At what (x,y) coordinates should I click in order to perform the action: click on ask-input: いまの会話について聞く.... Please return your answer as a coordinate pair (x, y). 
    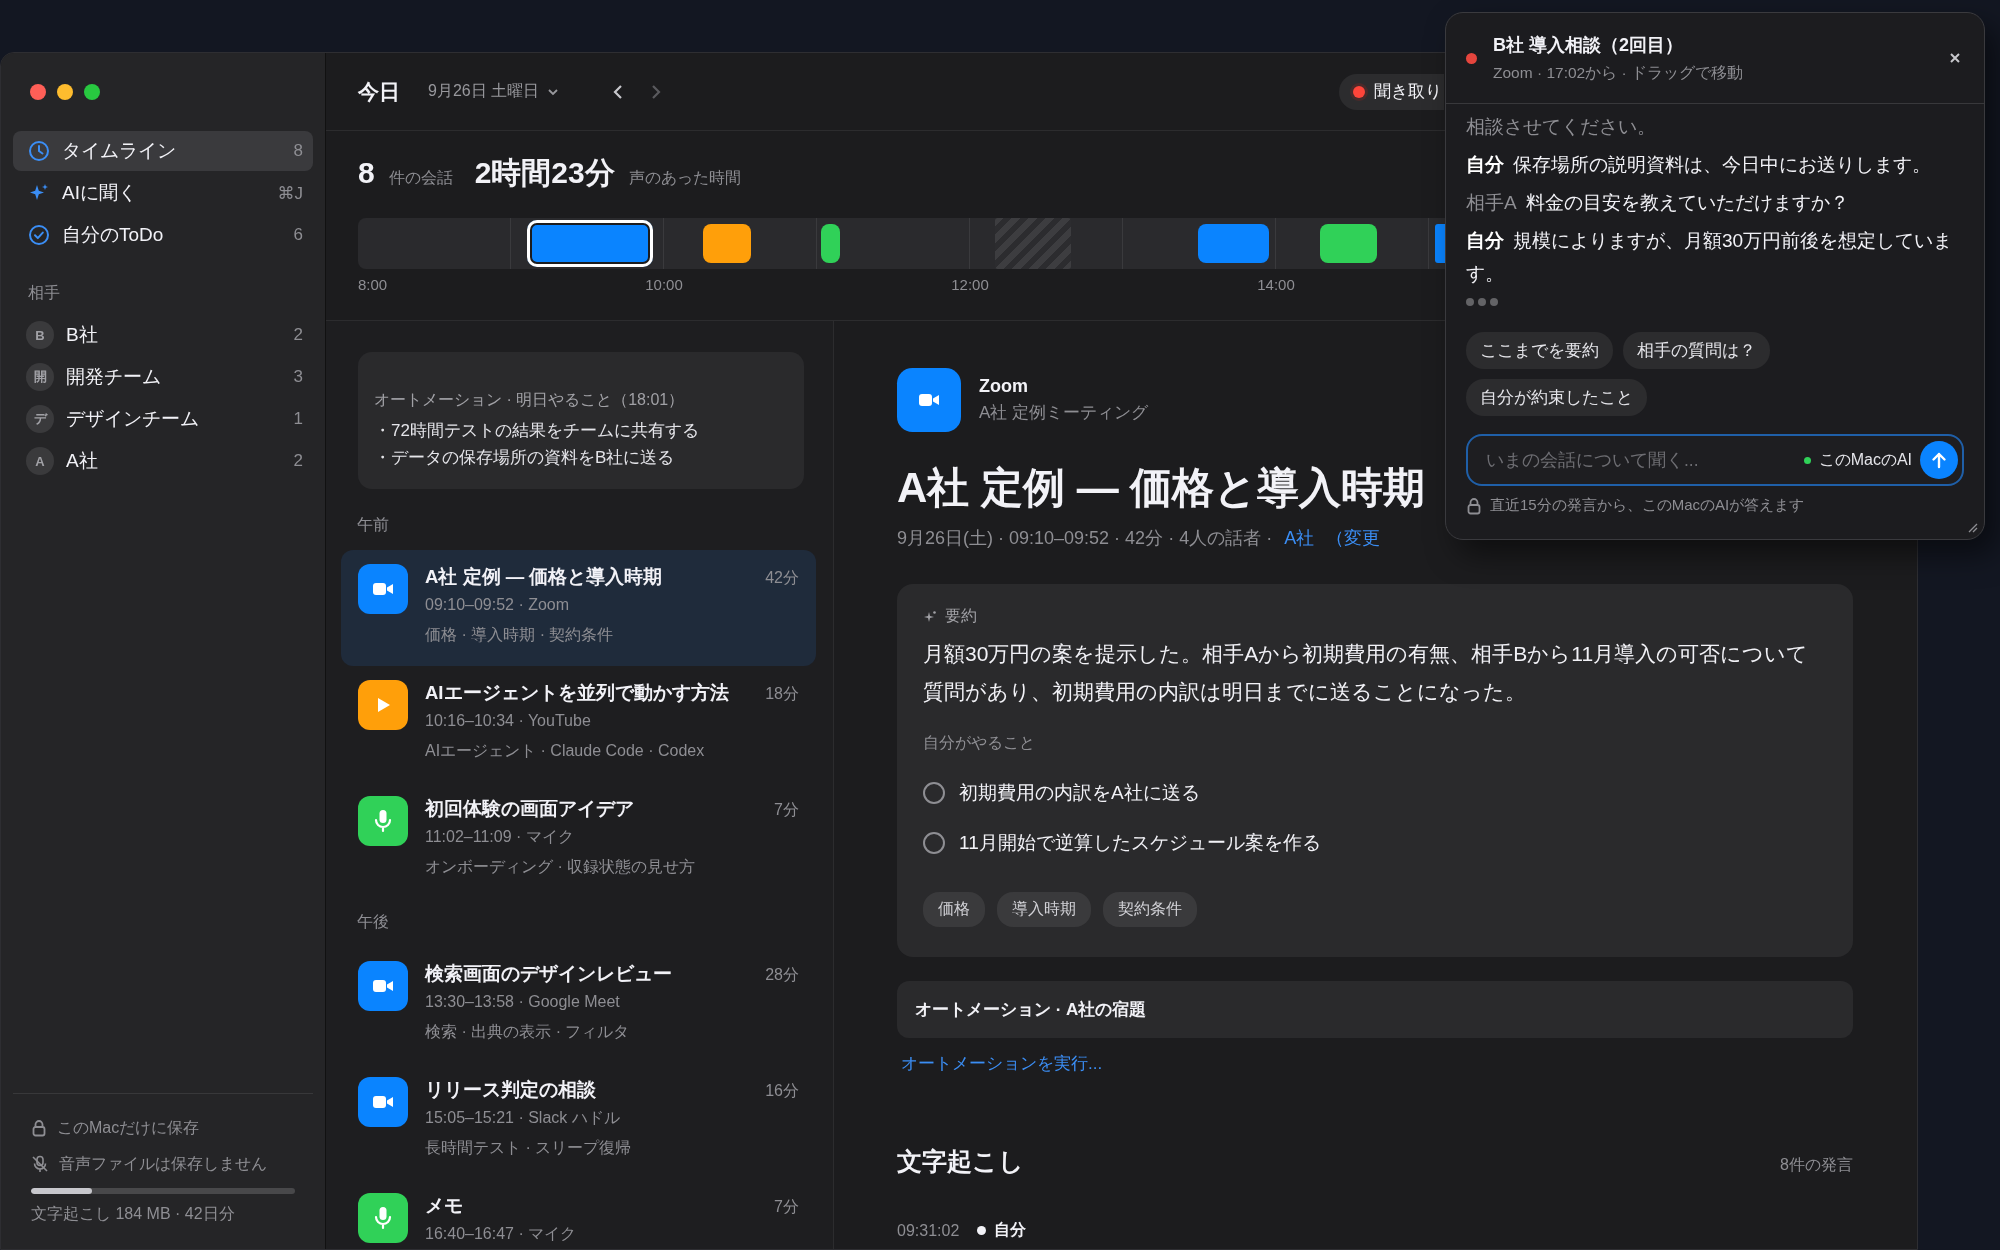
    Looking at the image, I should click on (1644, 460).